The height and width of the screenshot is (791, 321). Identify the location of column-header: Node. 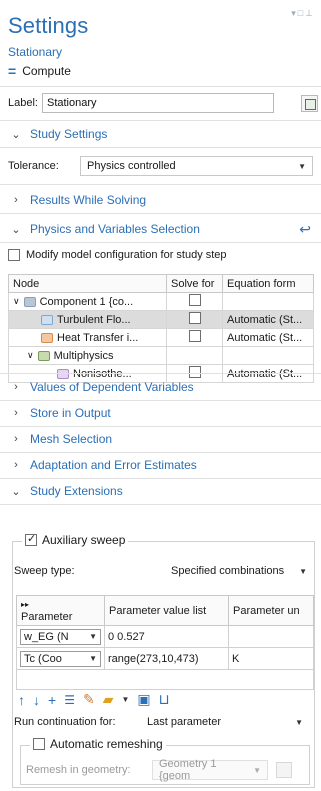
(87, 283).